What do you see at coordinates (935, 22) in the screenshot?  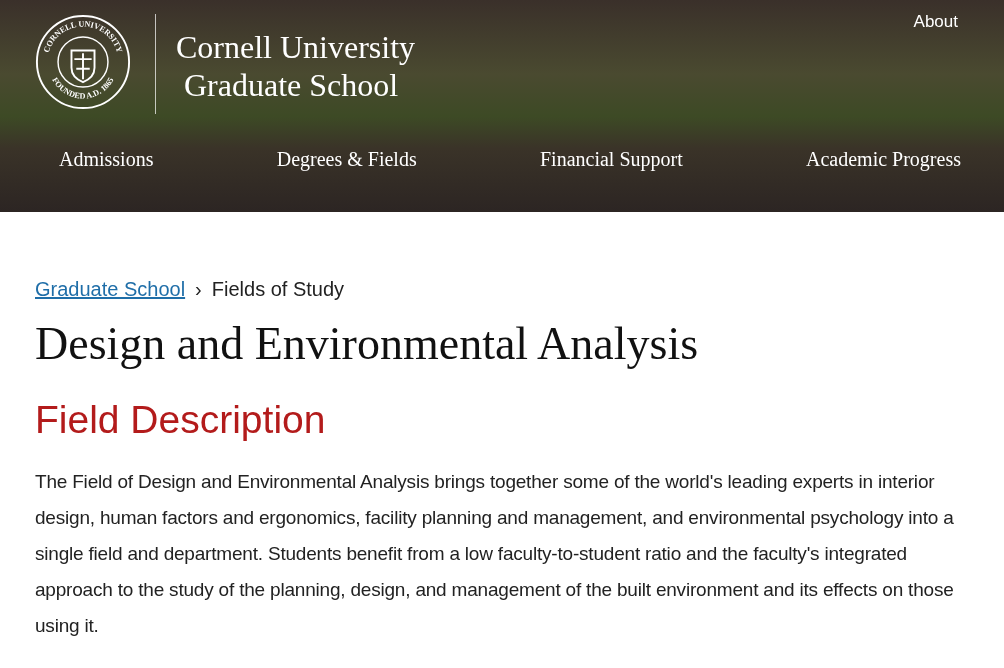 I see `about-link: About` at bounding box center [935, 22].